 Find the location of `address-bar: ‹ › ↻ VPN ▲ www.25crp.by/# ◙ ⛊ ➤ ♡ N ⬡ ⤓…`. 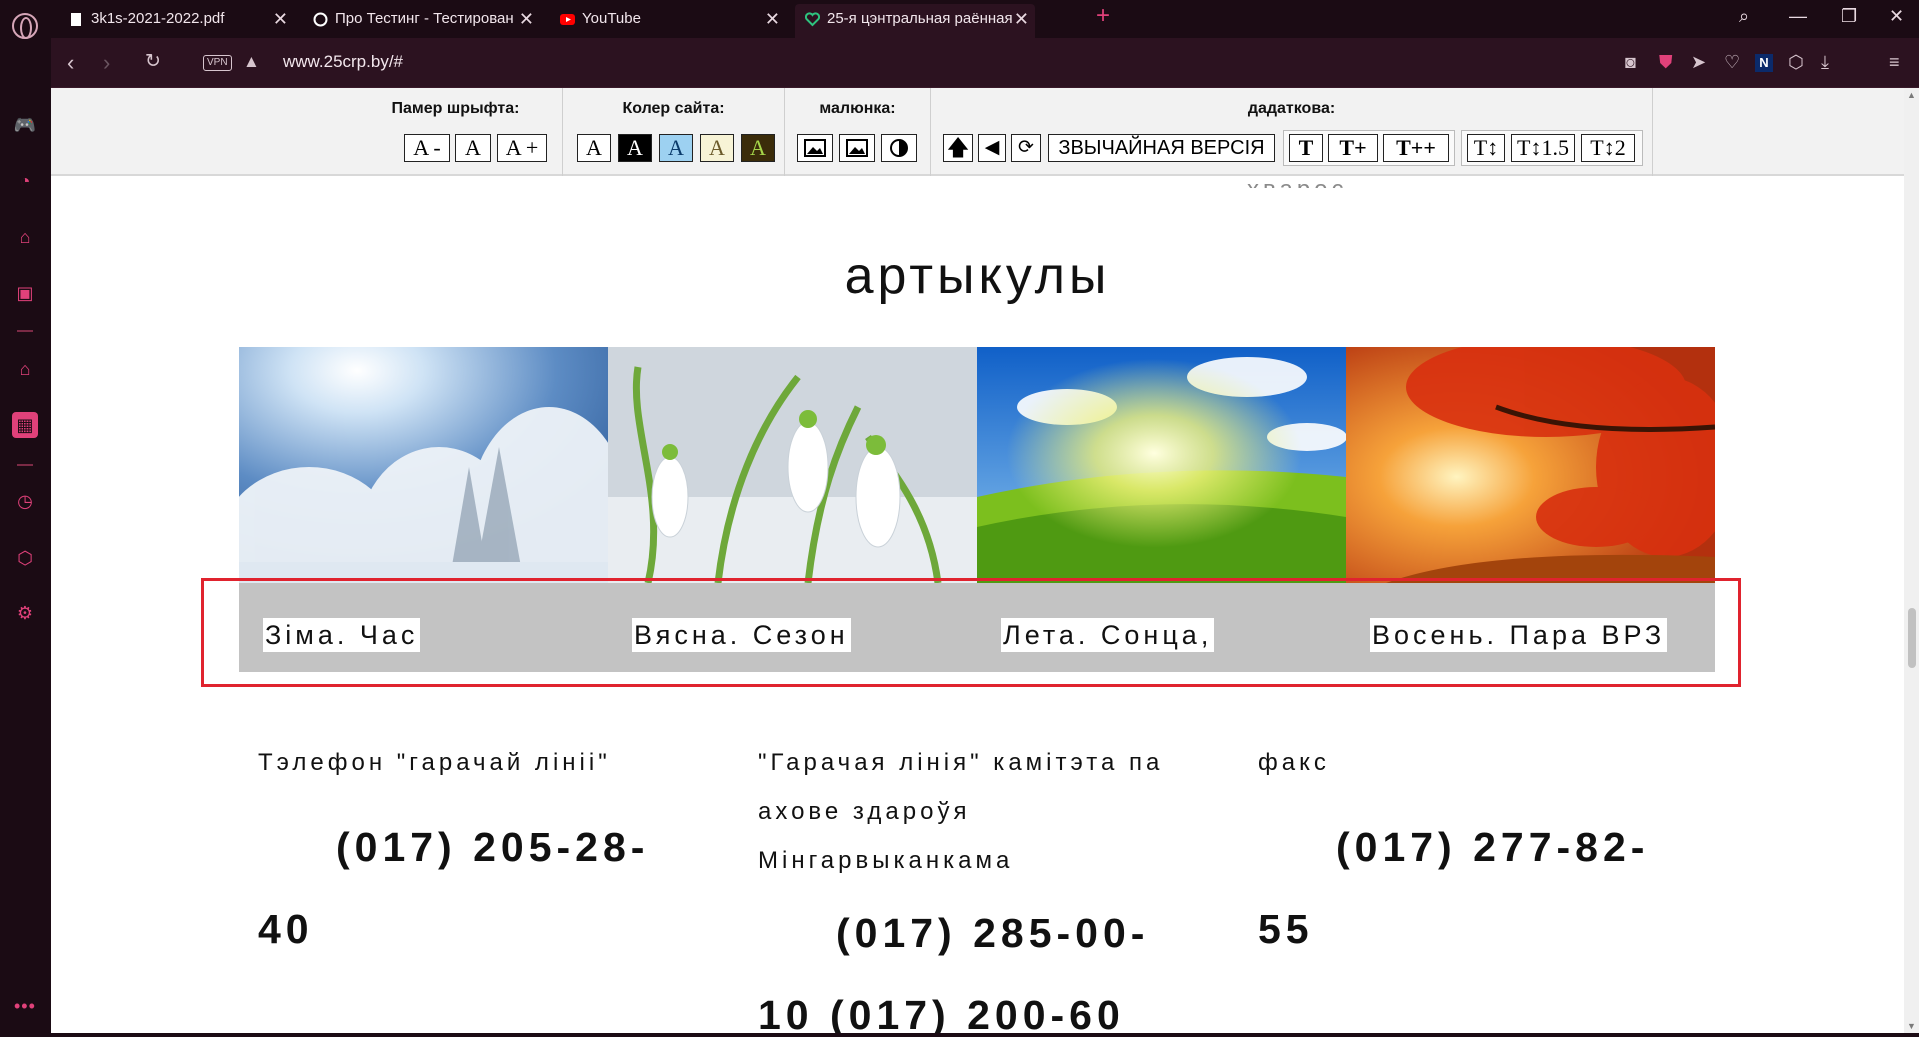

address-bar: ‹ › ↻ VPN ▲ www.25crp.by/# ◙ ⛊ ➤ ♡ N ⬡ ⤓… is located at coordinates (985, 63).